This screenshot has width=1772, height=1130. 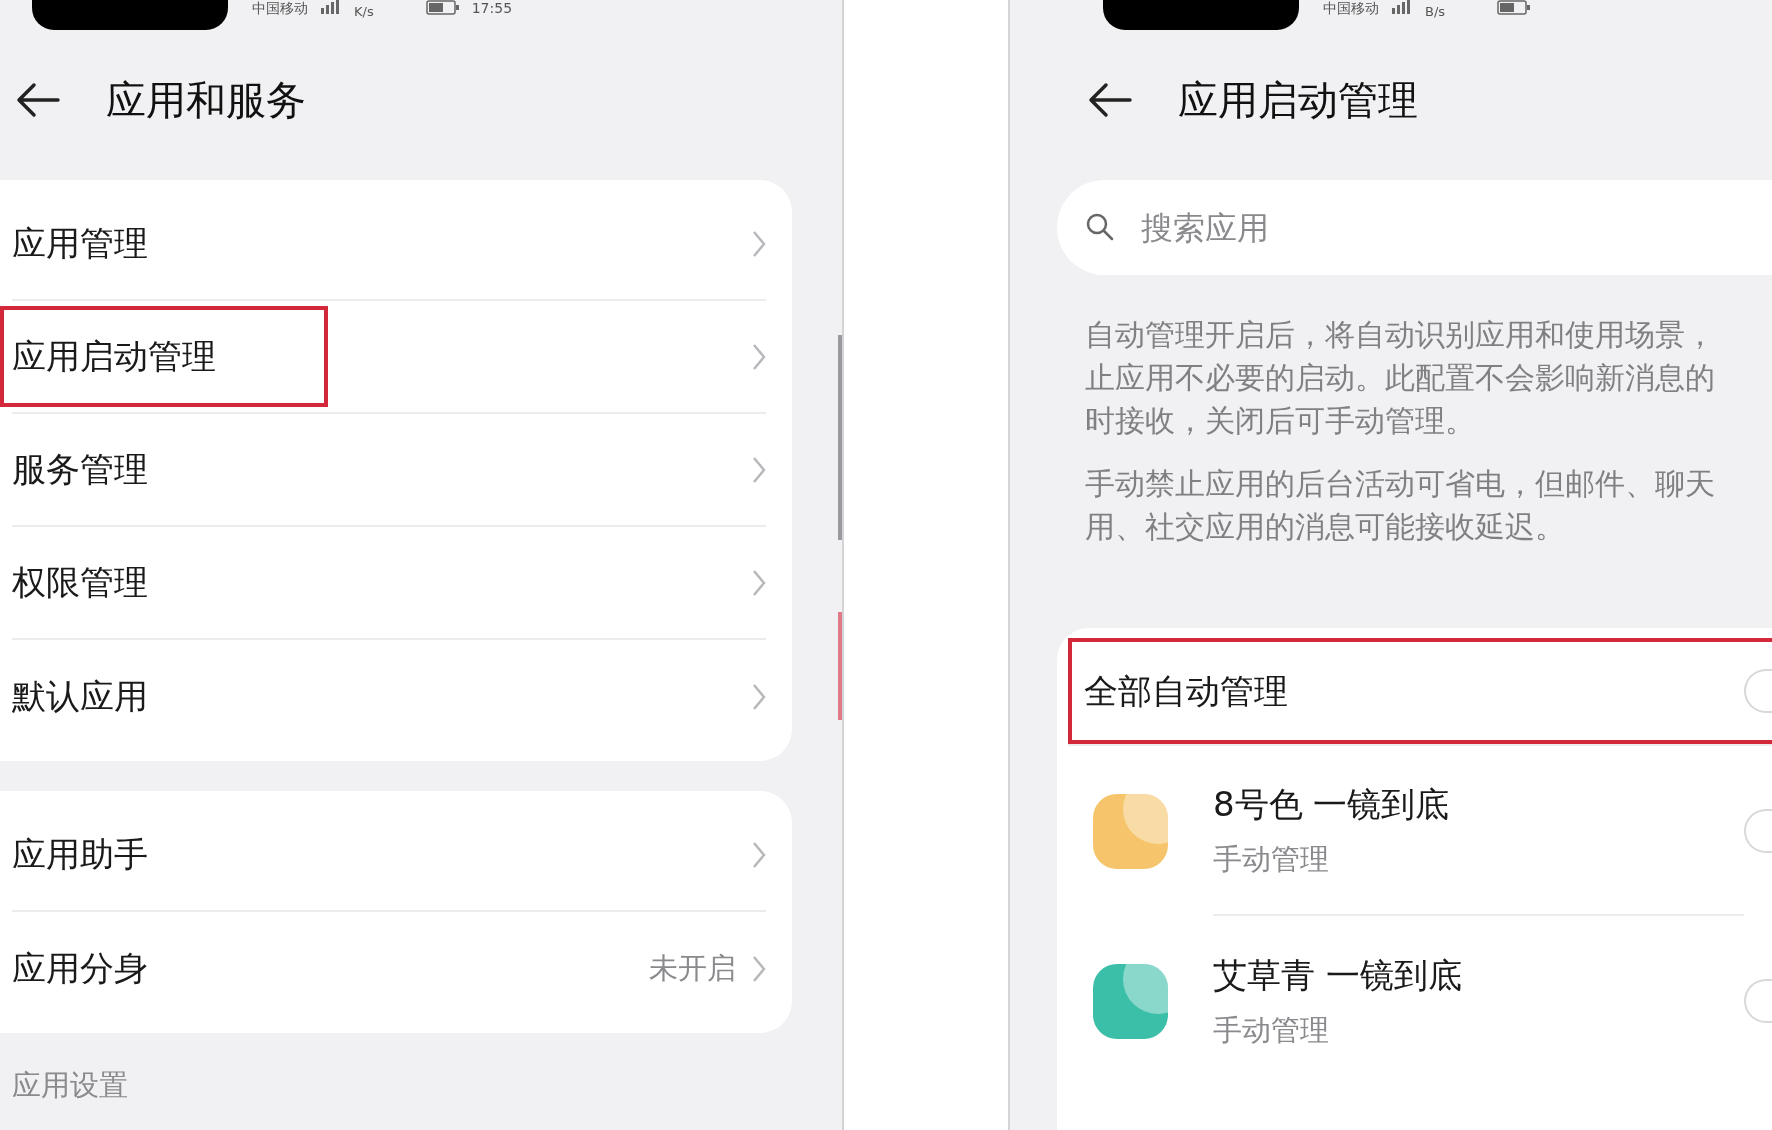 What do you see at coordinates (389, 968) in the screenshot?
I see `settings-row: 应用分身 未开启` at bounding box center [389, 968].